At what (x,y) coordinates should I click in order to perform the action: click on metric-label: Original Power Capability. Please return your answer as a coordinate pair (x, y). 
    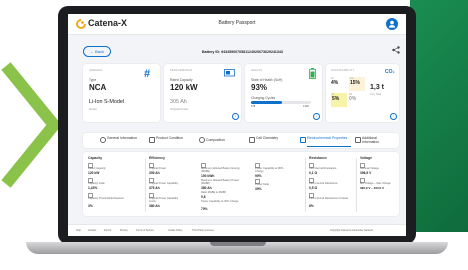
    Looking at the image, I should click on (164, 183).